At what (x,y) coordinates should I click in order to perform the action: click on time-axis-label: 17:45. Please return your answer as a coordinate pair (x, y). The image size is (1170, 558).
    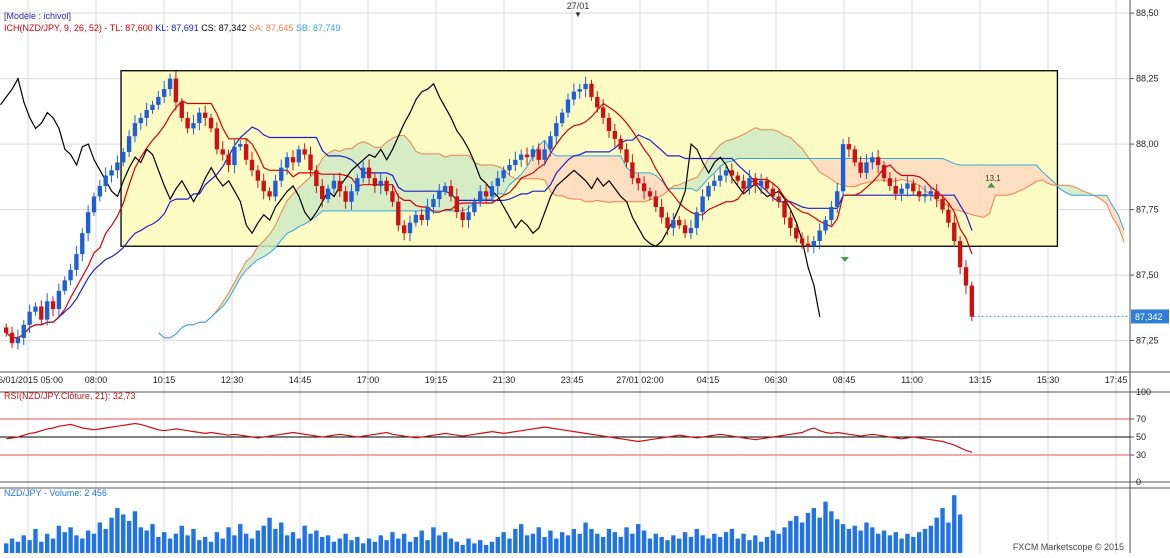
    Looking at the image, I should click on (1116, 380).